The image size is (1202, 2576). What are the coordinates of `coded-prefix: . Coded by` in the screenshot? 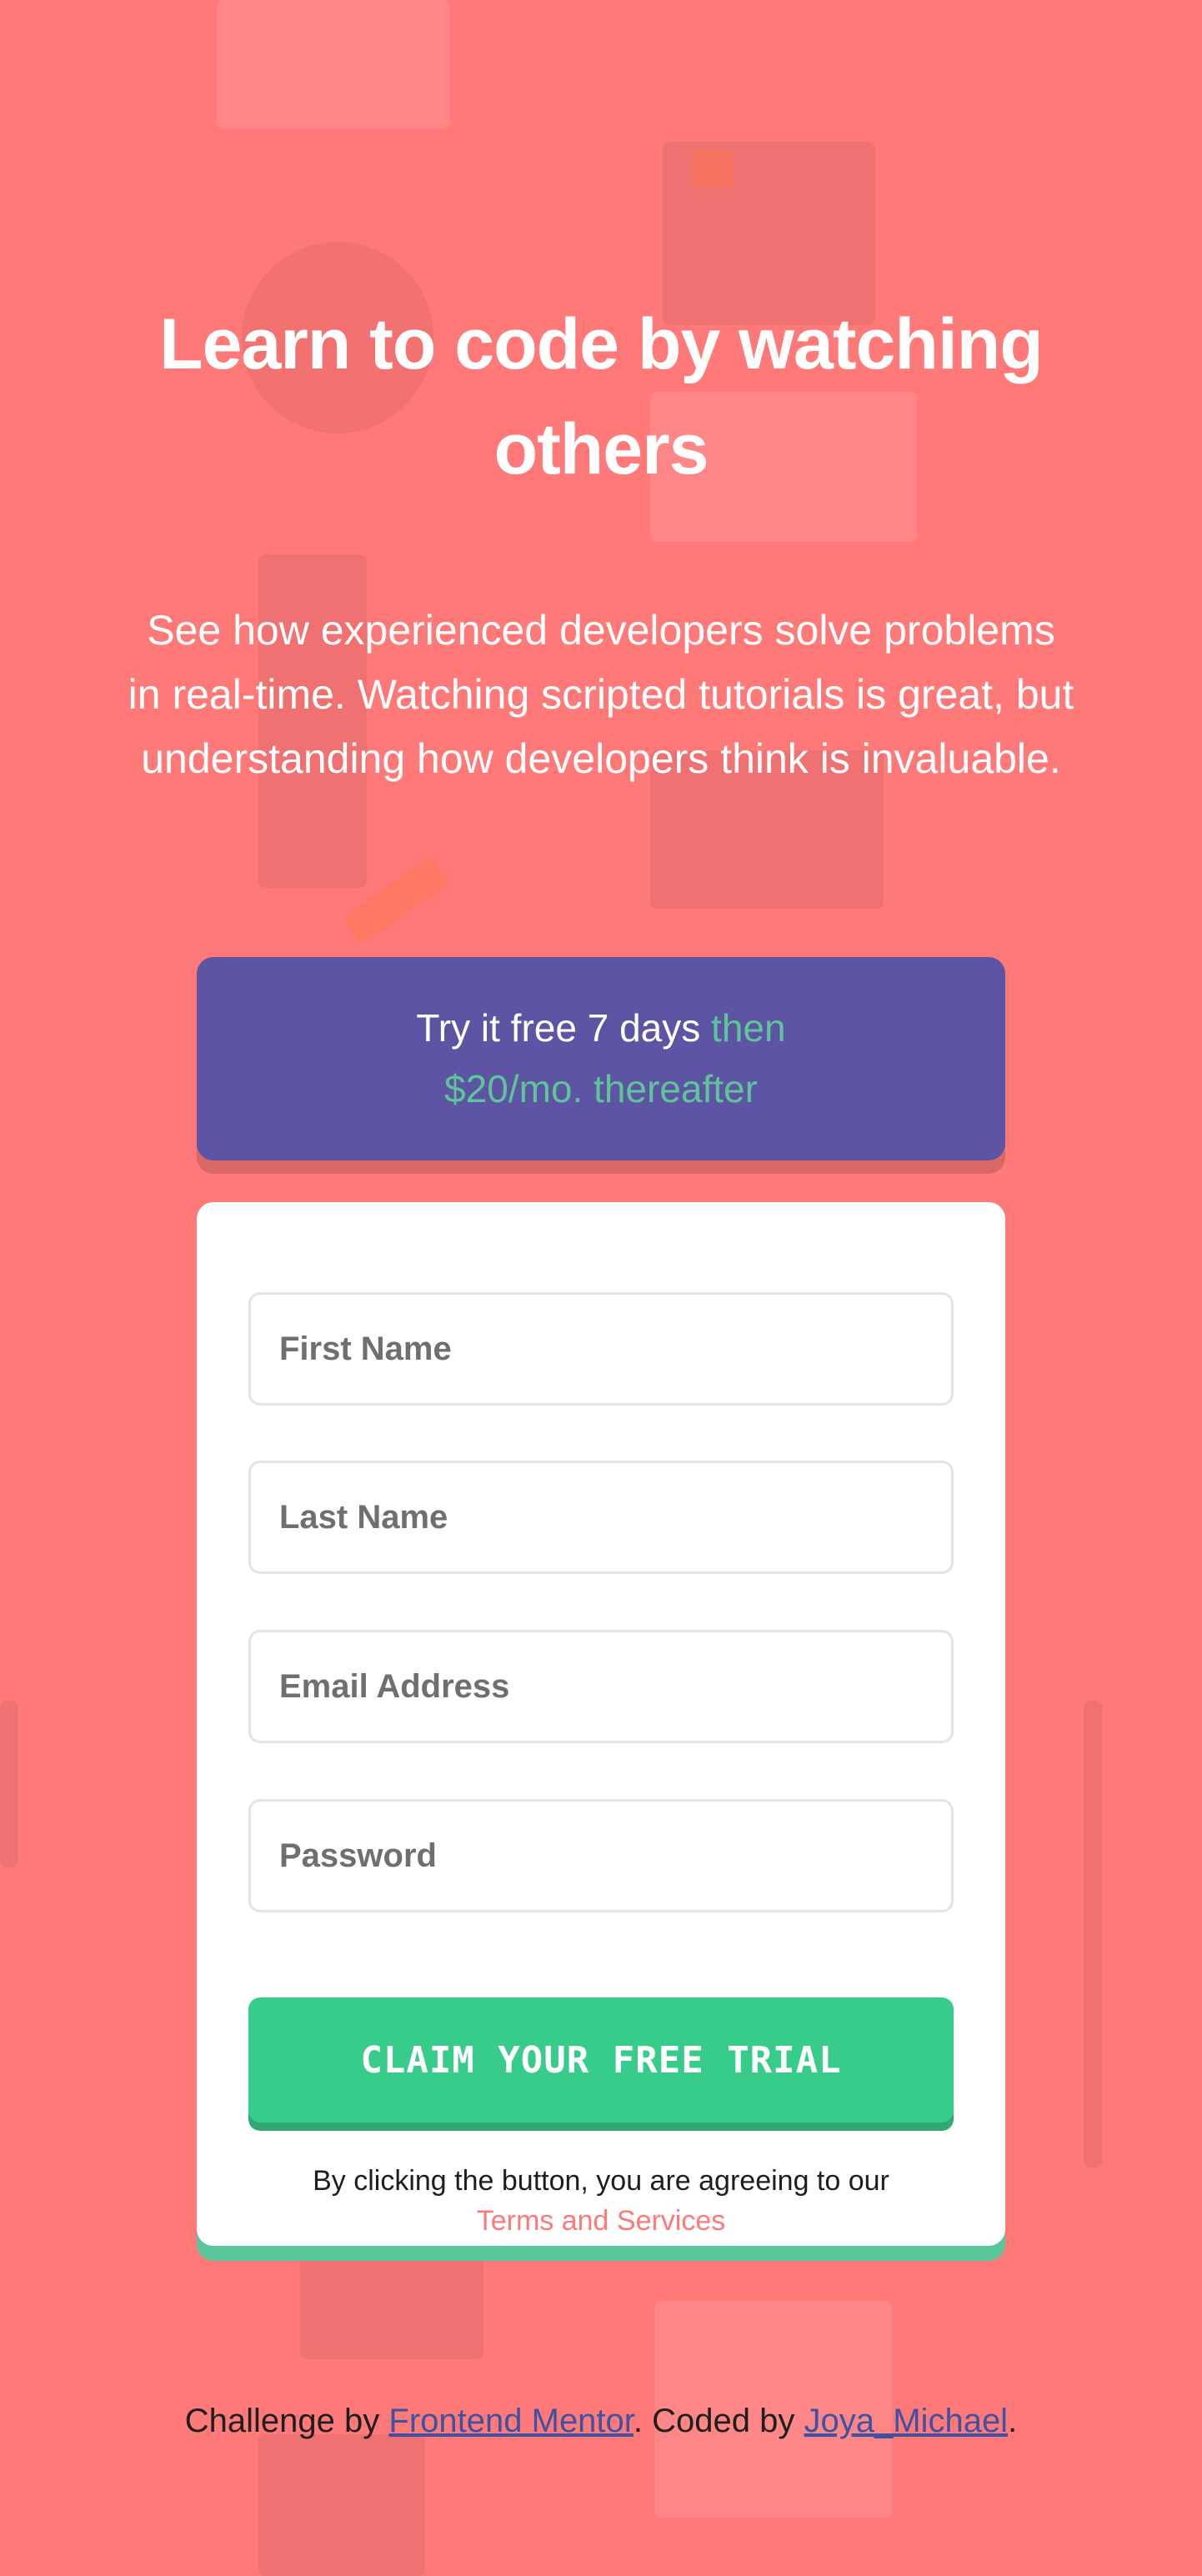 It's located at (714, 2421).